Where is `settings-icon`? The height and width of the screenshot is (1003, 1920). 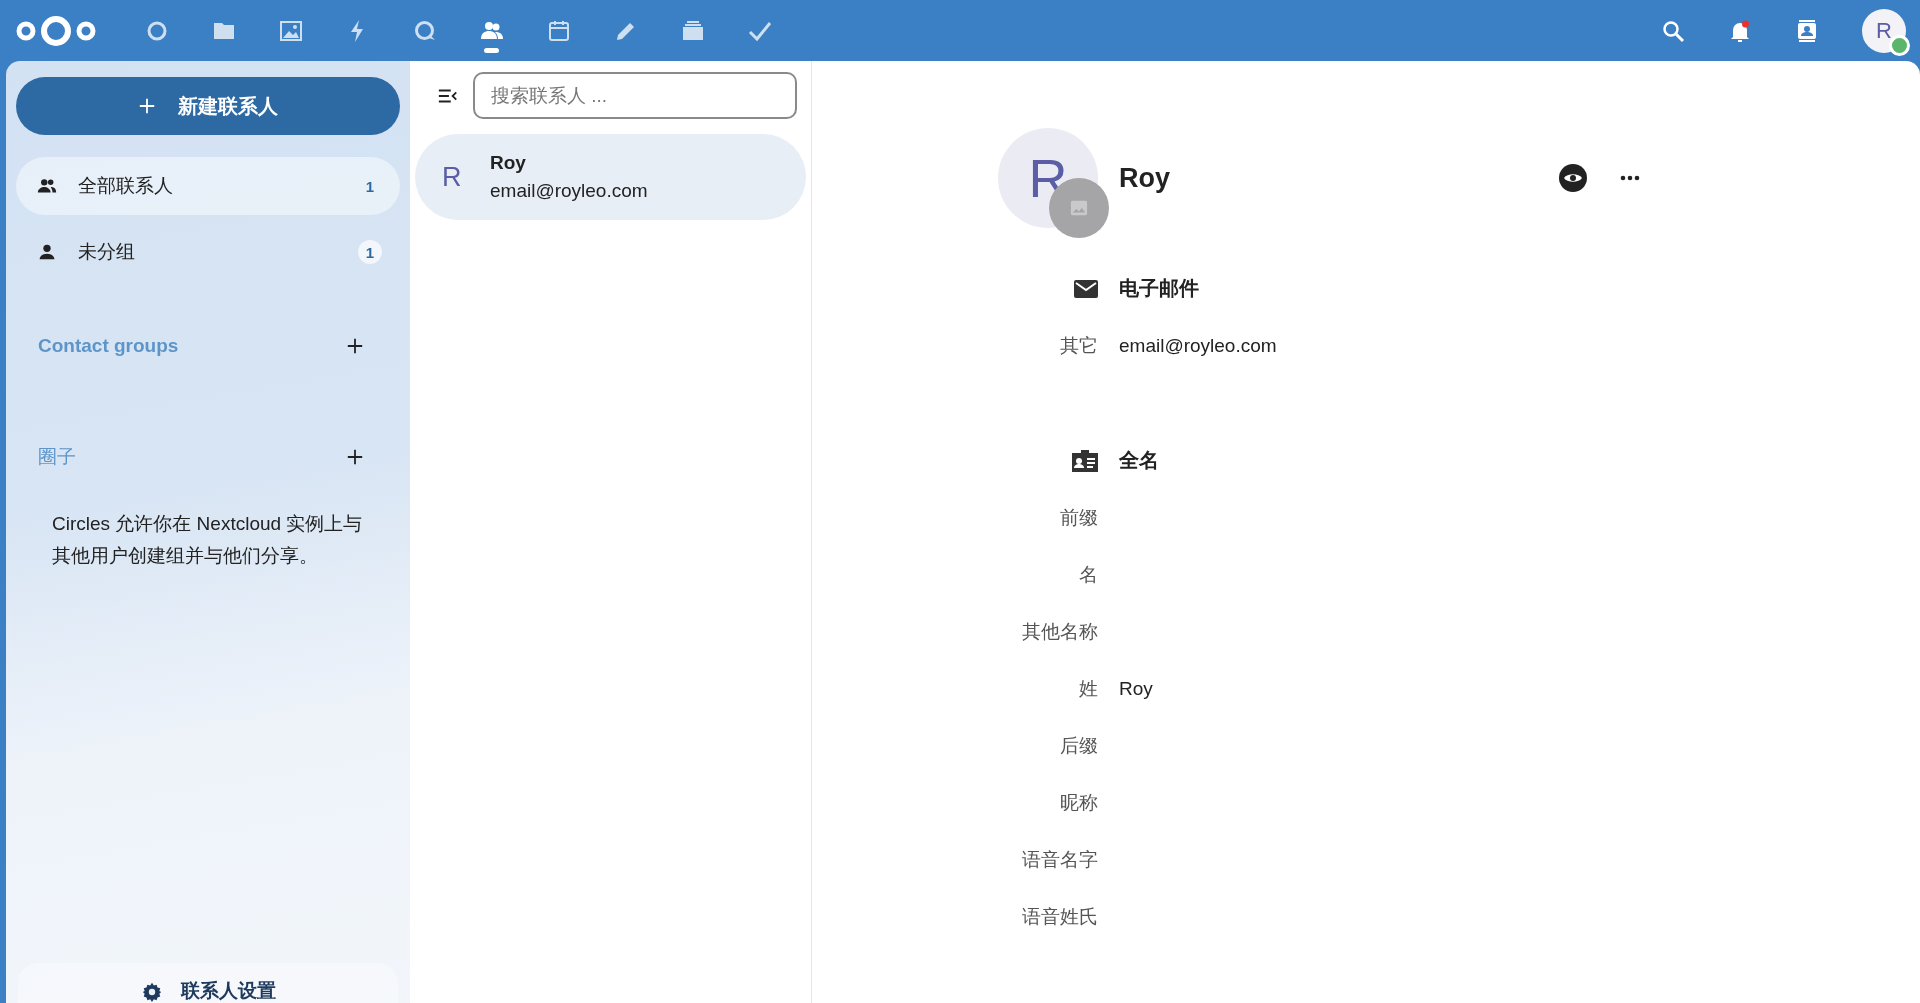 settings-icon is located at coordinates (151, 992).